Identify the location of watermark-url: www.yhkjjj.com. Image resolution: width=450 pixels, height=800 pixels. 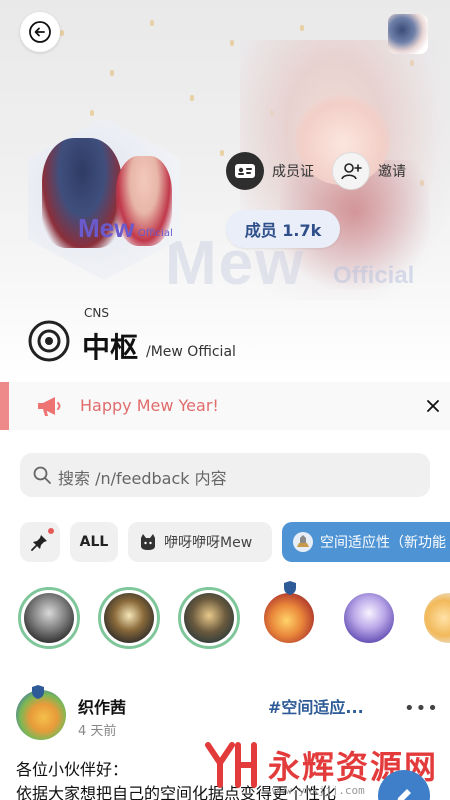
(318, 790).